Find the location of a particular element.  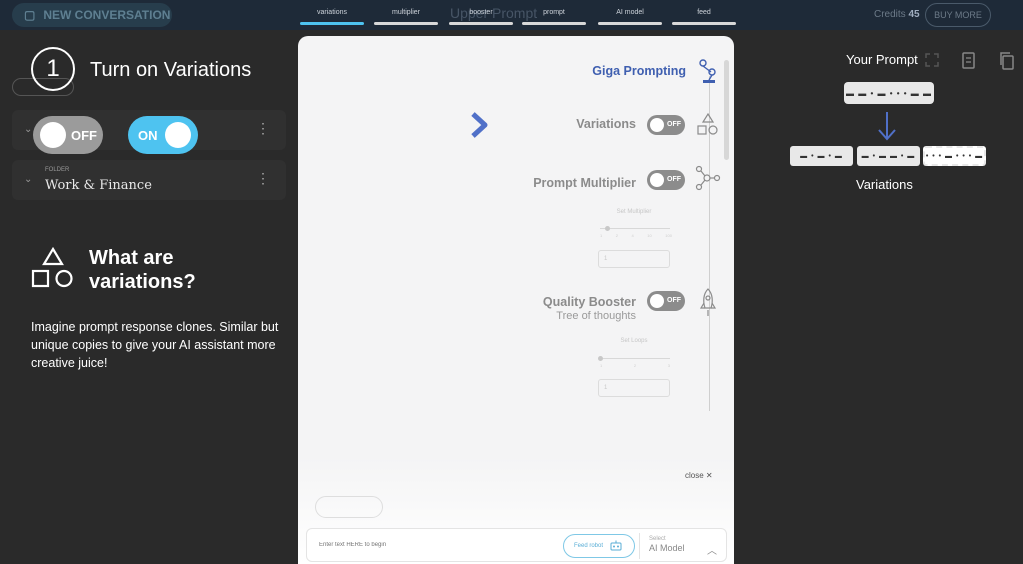

tab-feed: feed is located at coordinates (704, 12).